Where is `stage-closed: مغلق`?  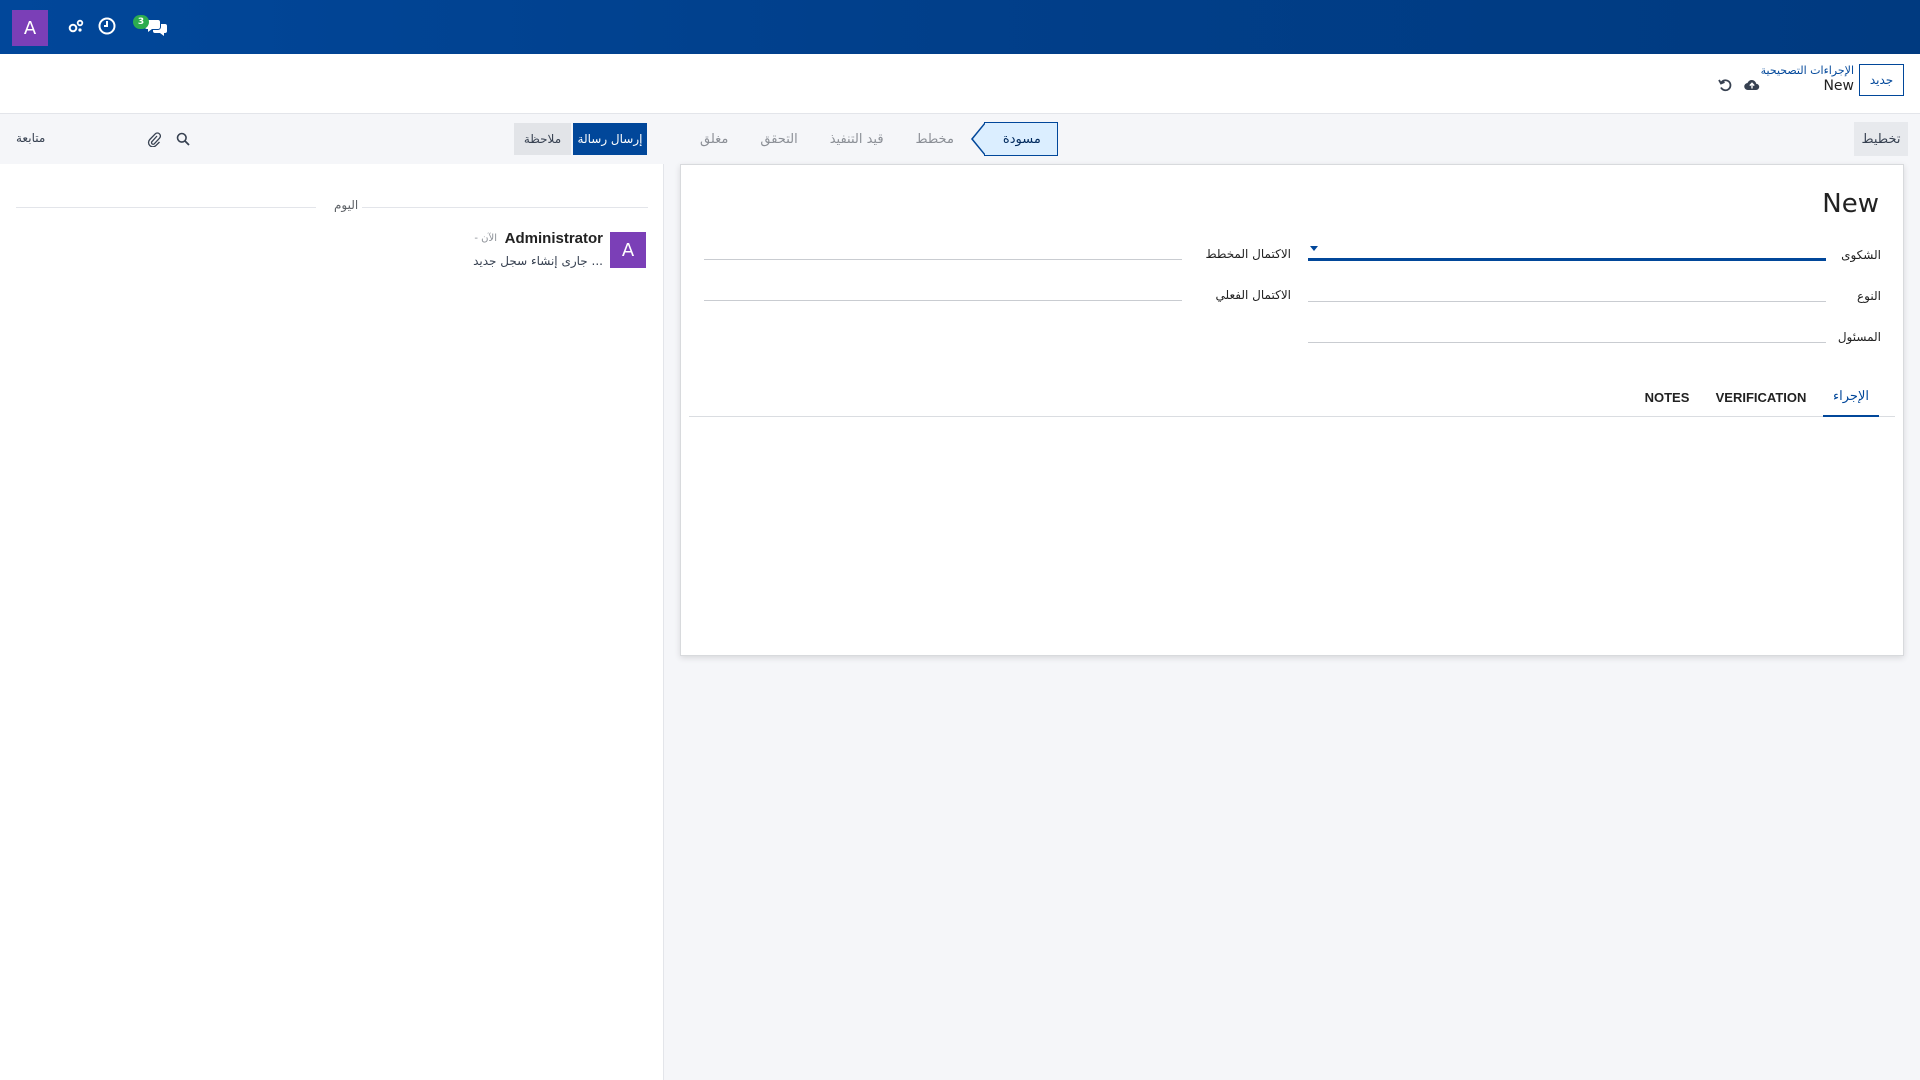
stage-closed: مغلق is located at coordinates (714, 139).